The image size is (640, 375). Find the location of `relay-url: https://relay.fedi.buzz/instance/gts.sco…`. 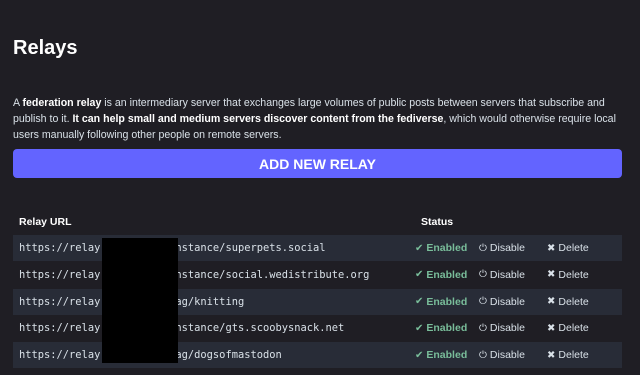

relay-url: https://relay.fedi.buzz/instance/gts.sco… is located at coordinates (182, 328).